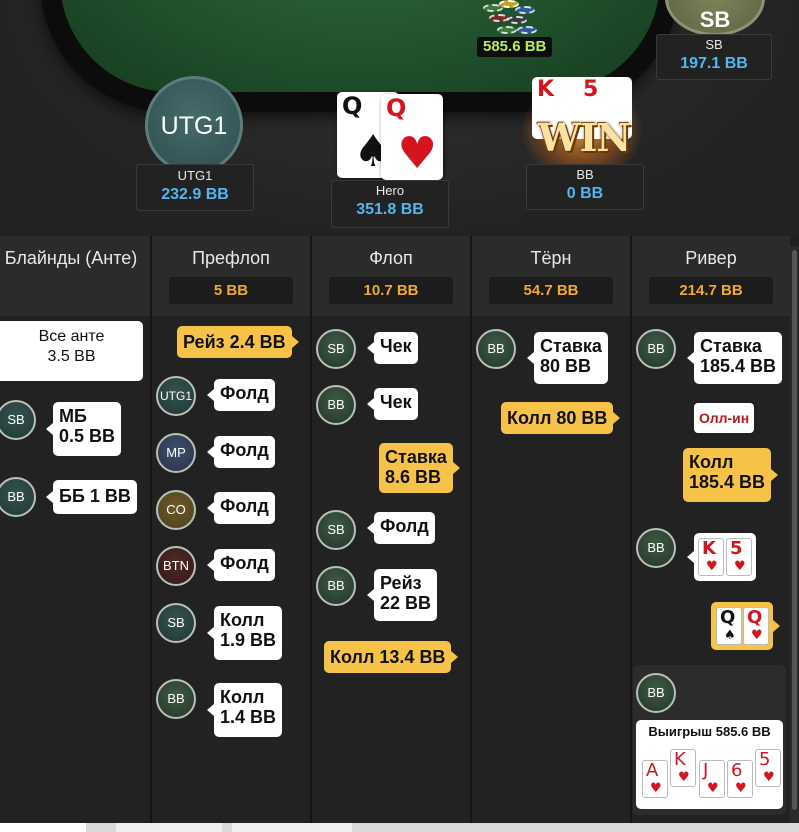 The image size is (799, 832). I want to click on hero-action-bet: Ставка 8.6 BB, so click(419, 468).